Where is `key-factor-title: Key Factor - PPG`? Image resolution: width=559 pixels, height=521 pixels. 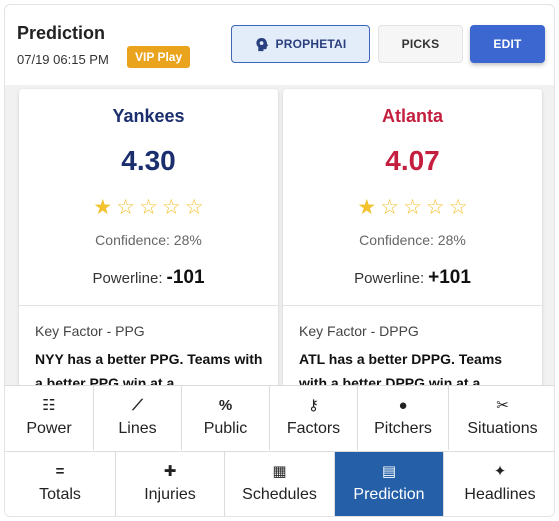 key-factor-title: Key Factor - PPG is located at coordinates (90, 331).